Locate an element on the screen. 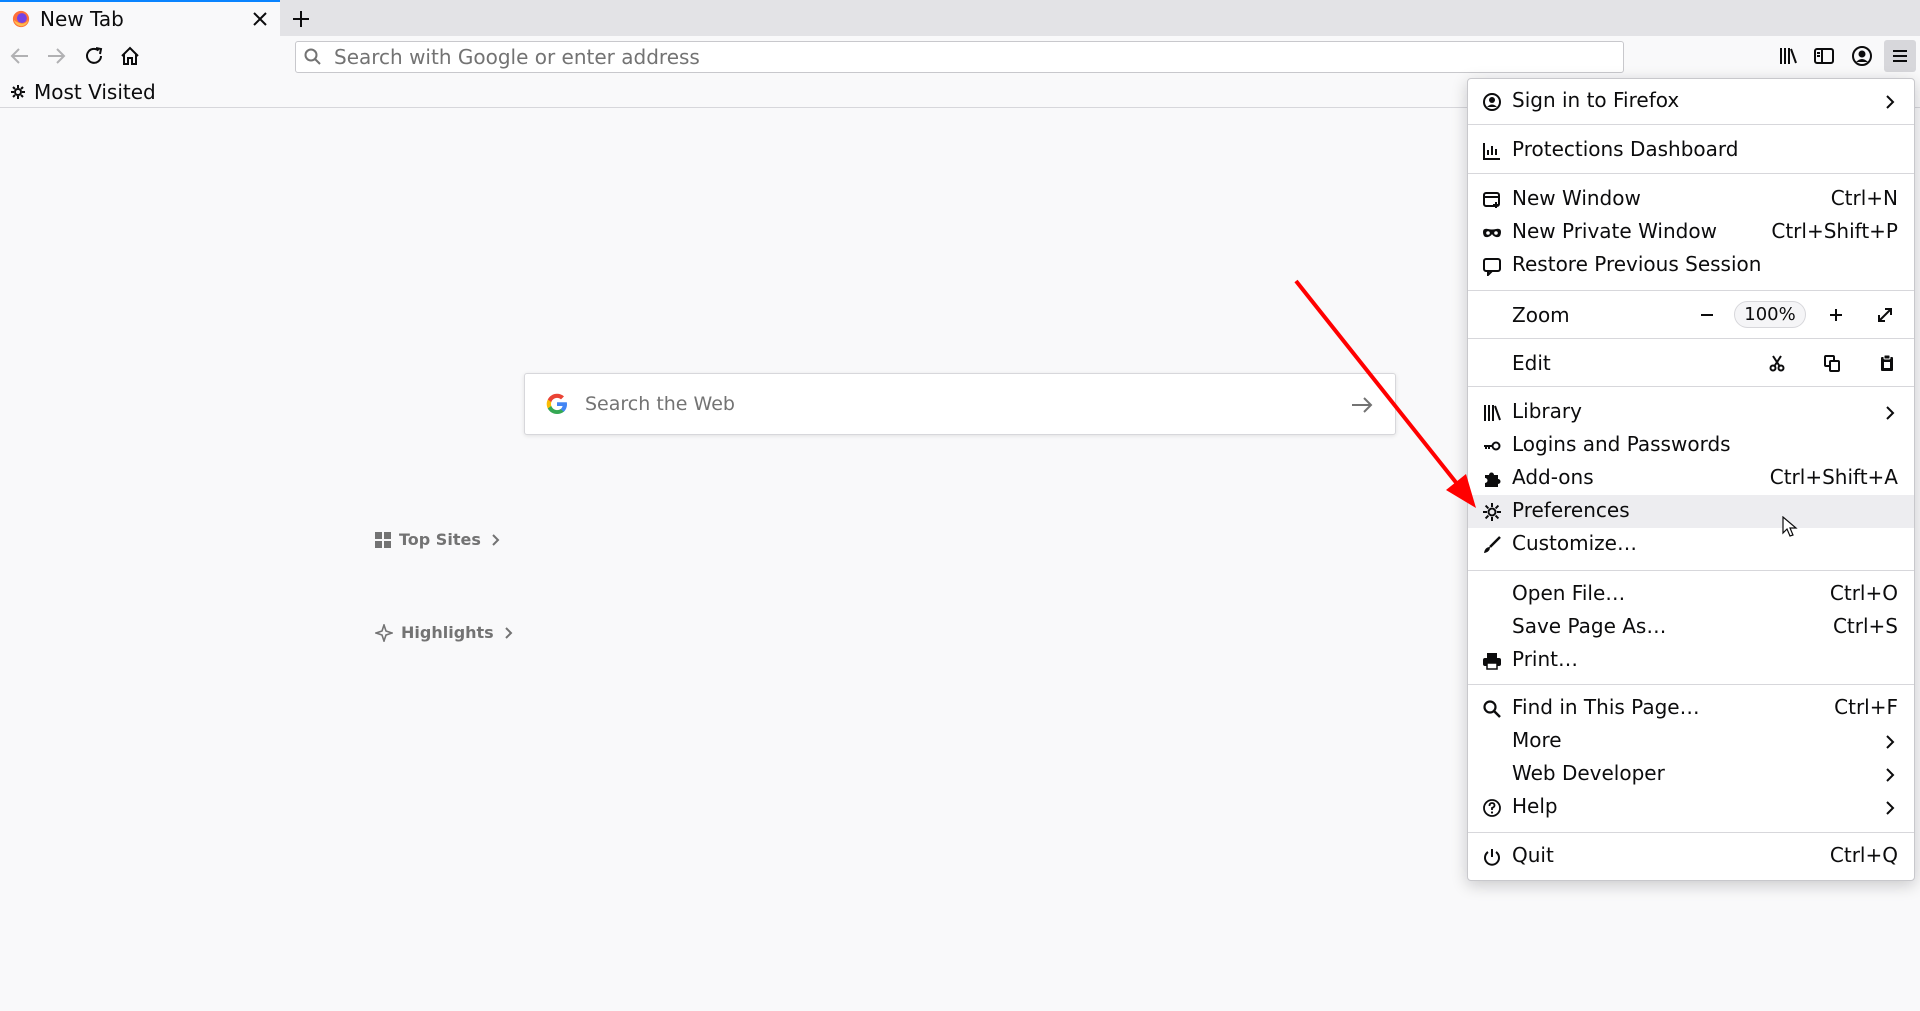 The image size is (1920, 1011). bookmark-most-visited: Most Visited is located at coordinates (95, 92).